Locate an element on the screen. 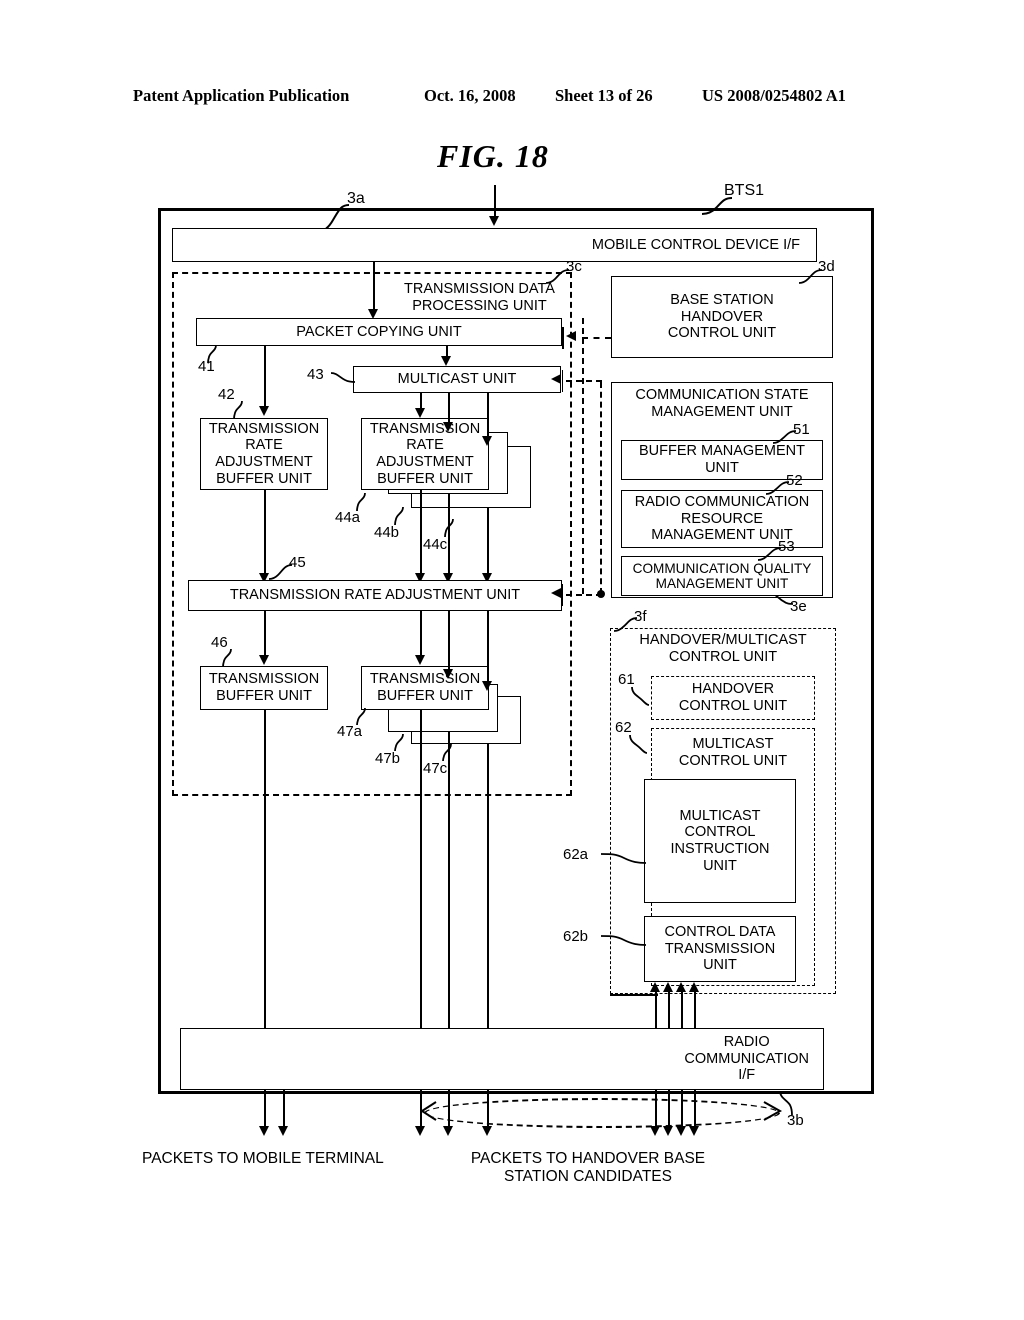  transmission-rate-adjustment-unit-block: TRANSMISSION RATE ADJUSTMENT UNIT is located at coordinates (375, 595).